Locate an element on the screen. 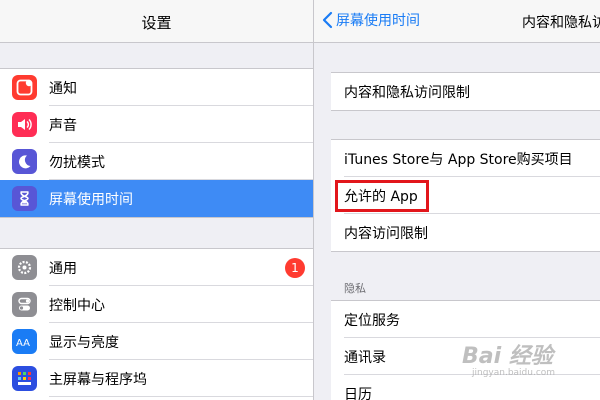  sidebar-item-label: 屏幕使用时间 is located at coordinates (91, 199).